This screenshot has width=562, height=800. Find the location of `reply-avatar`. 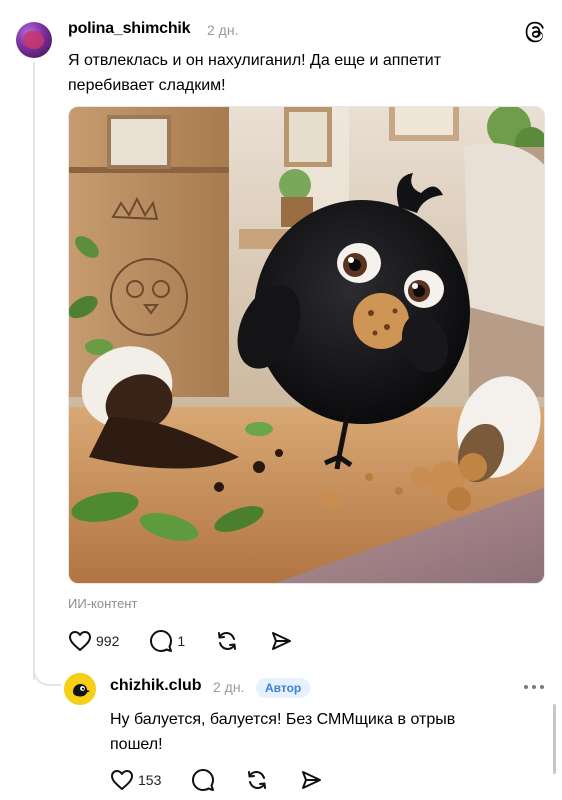

reply-avatar is located at coordinates (80, 689).